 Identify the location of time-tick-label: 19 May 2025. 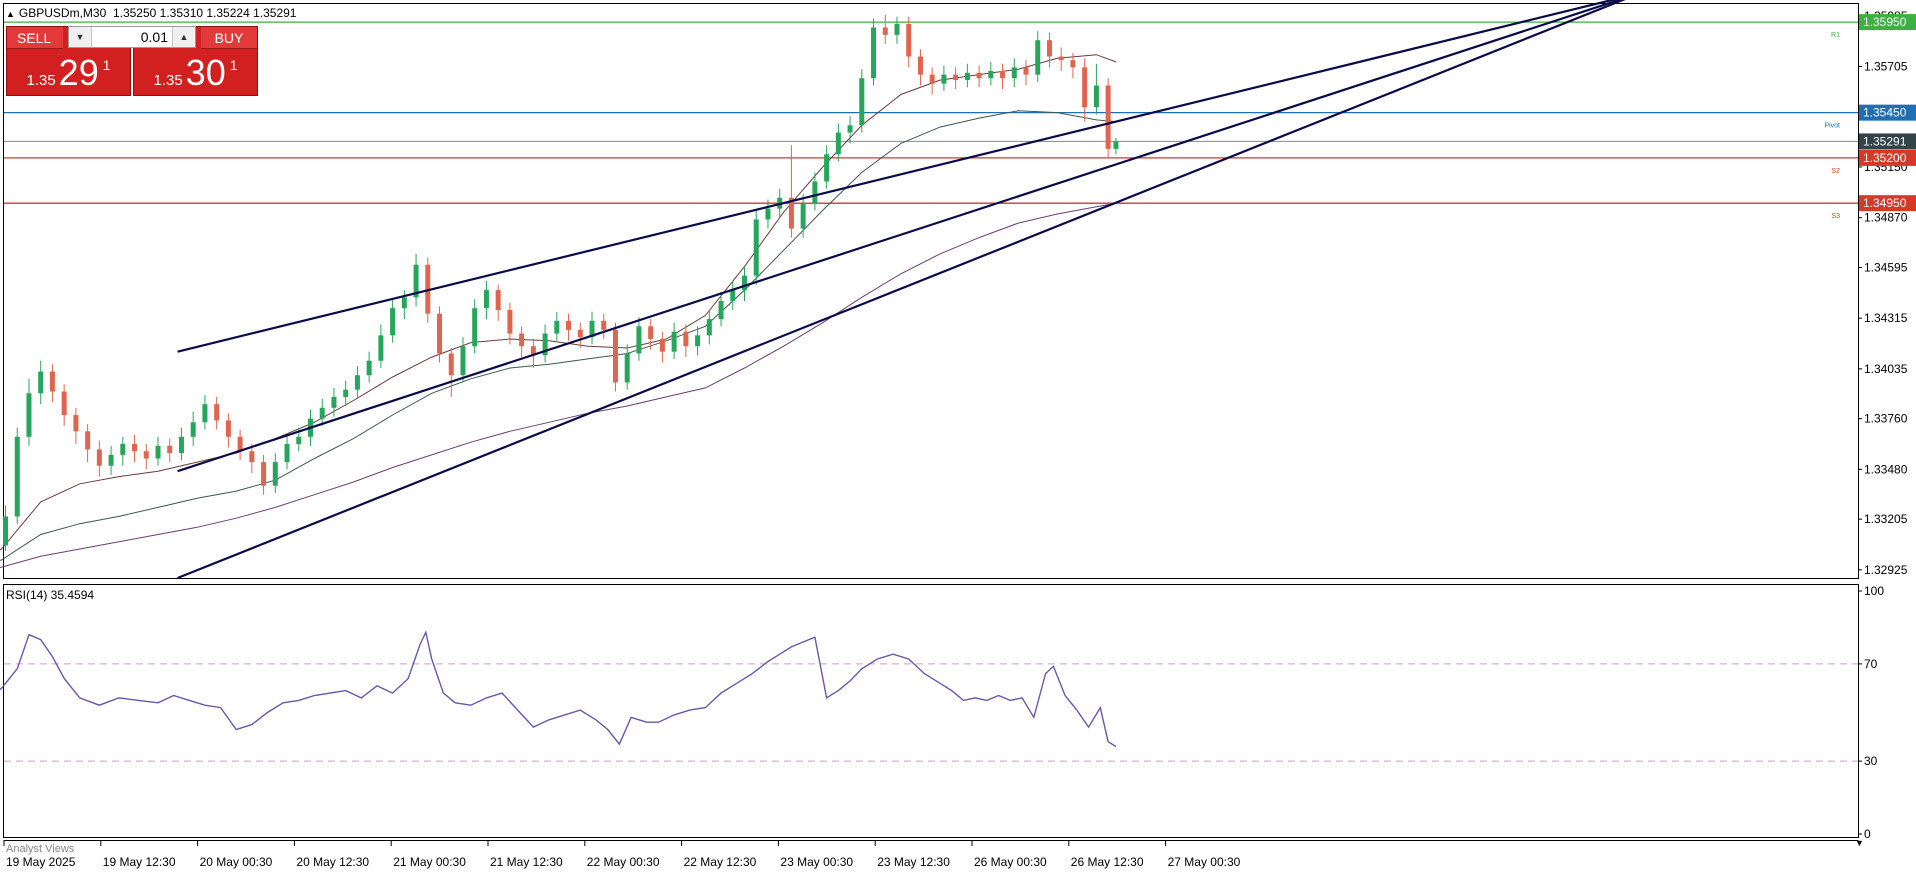
(41, 862).